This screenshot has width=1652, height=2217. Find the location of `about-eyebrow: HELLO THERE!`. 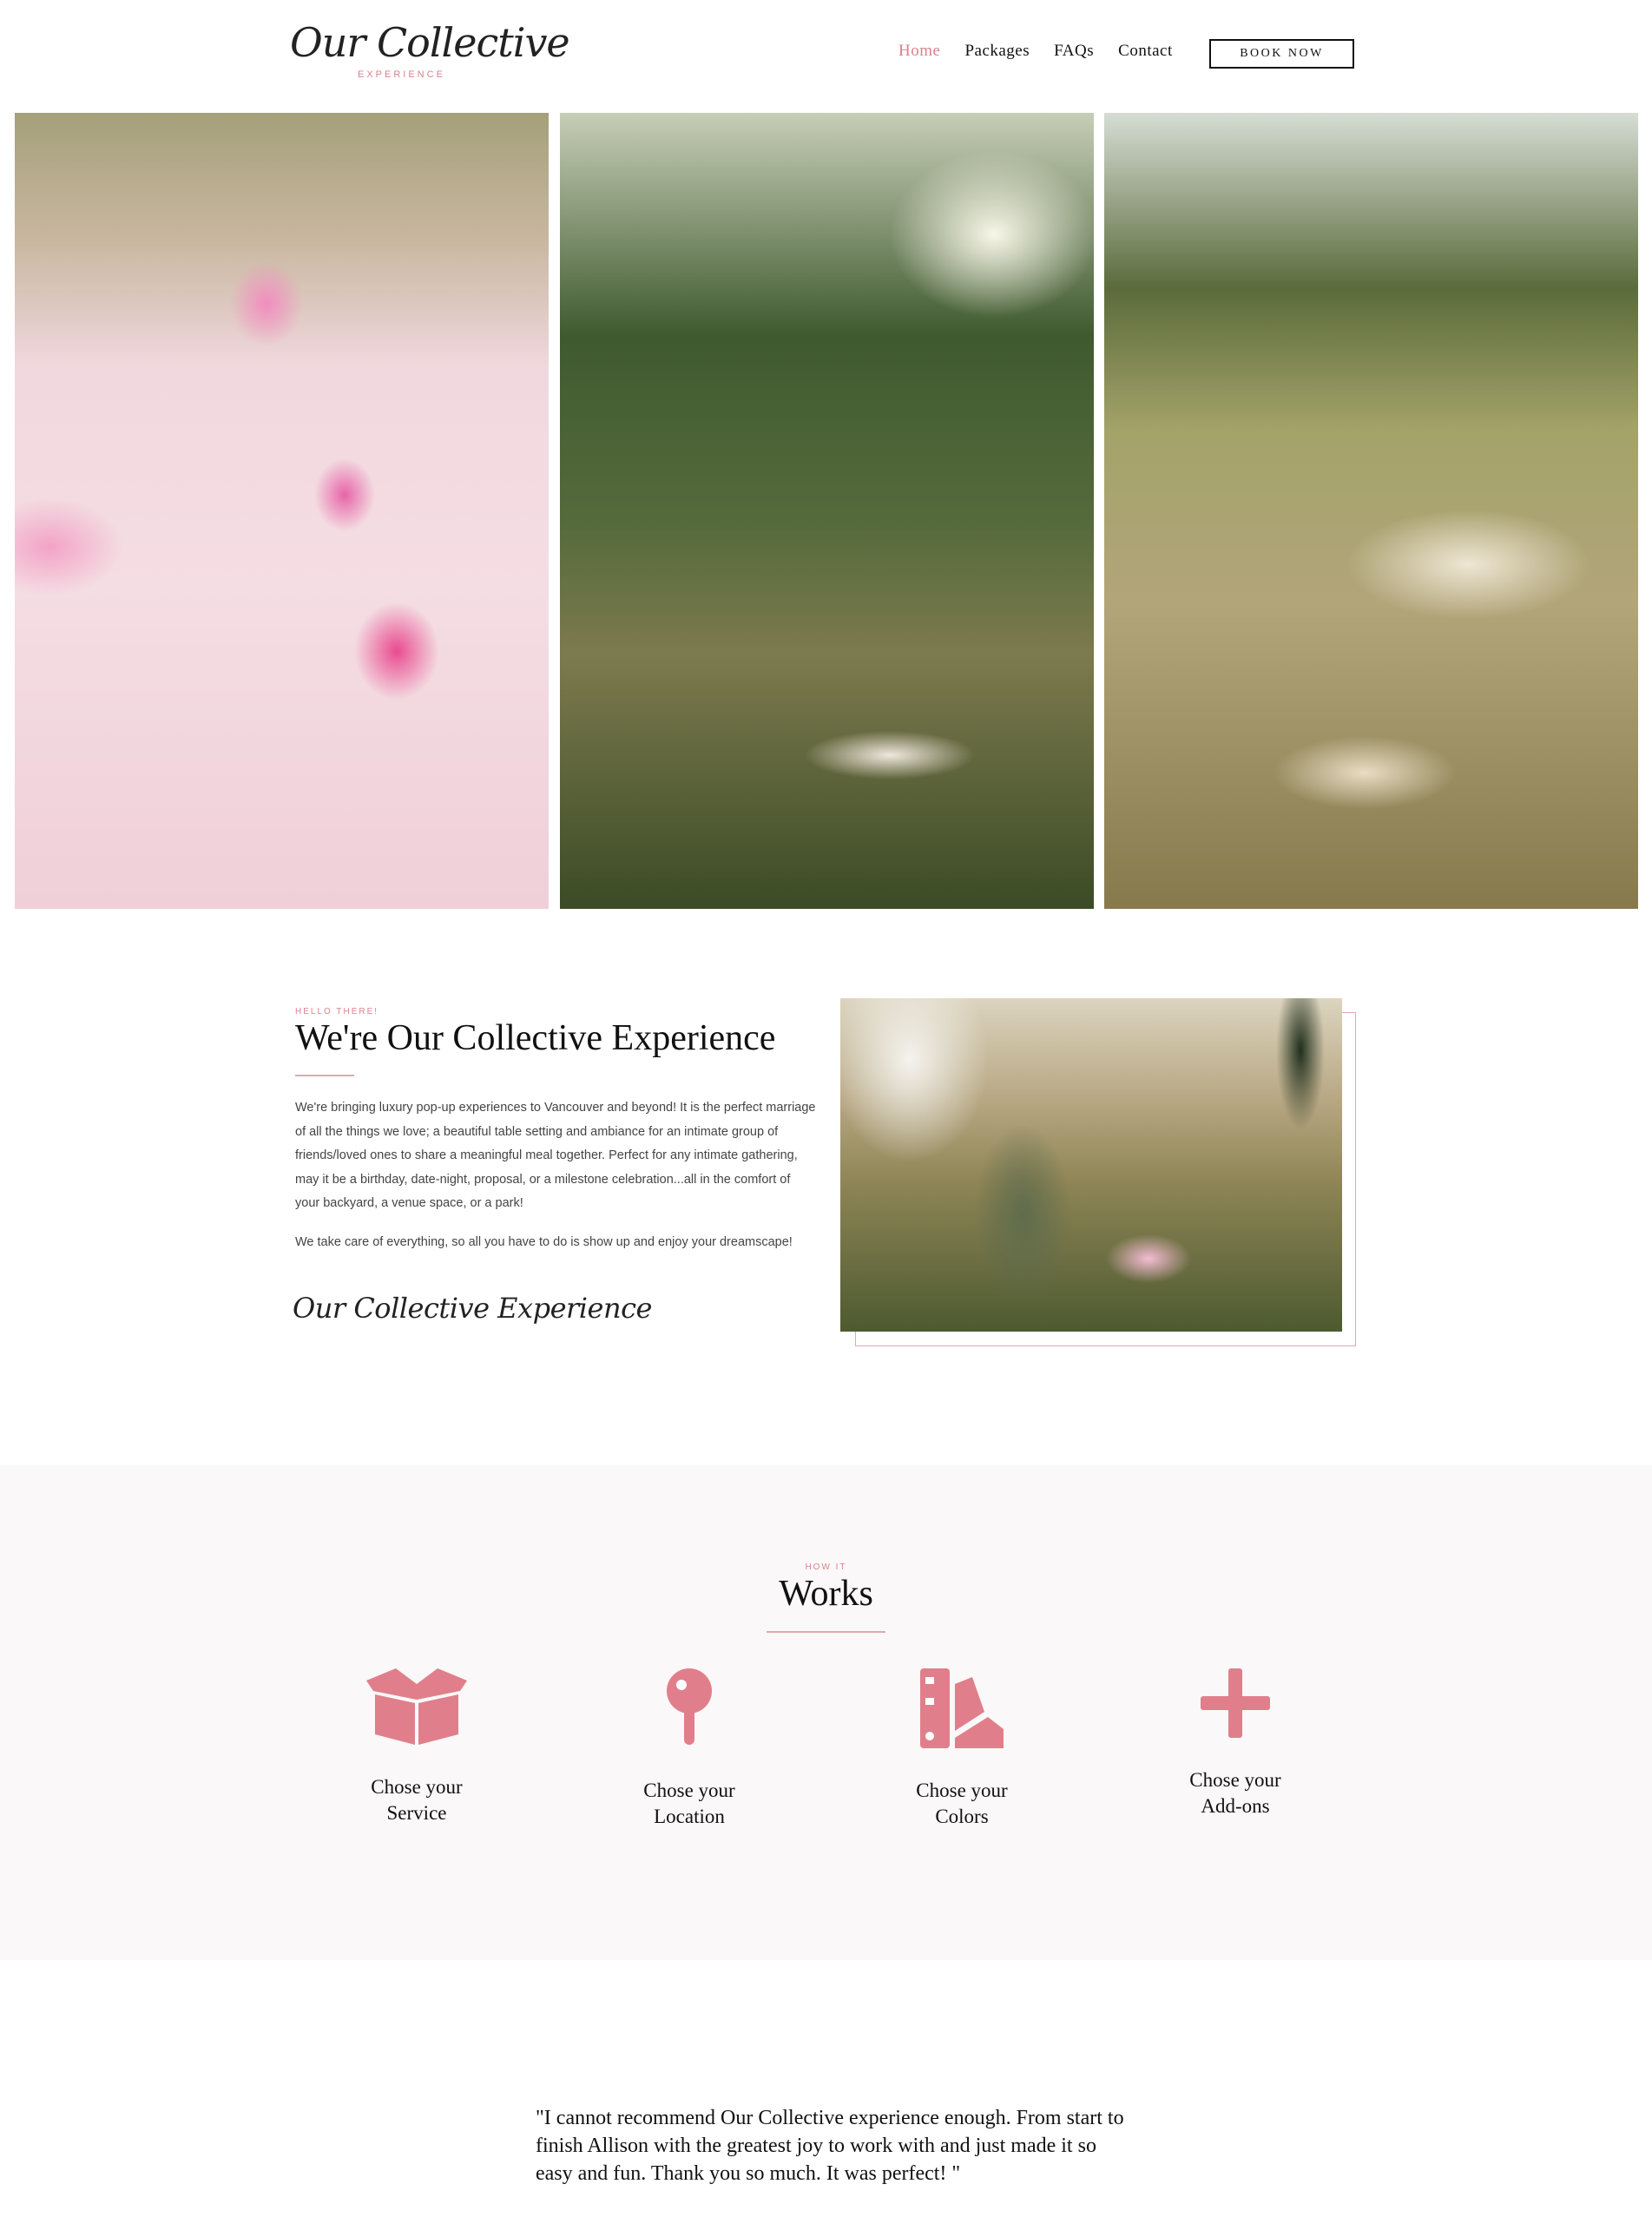

about-eyebrow: HELLO THERE! is located at coordinates (337, 1011).